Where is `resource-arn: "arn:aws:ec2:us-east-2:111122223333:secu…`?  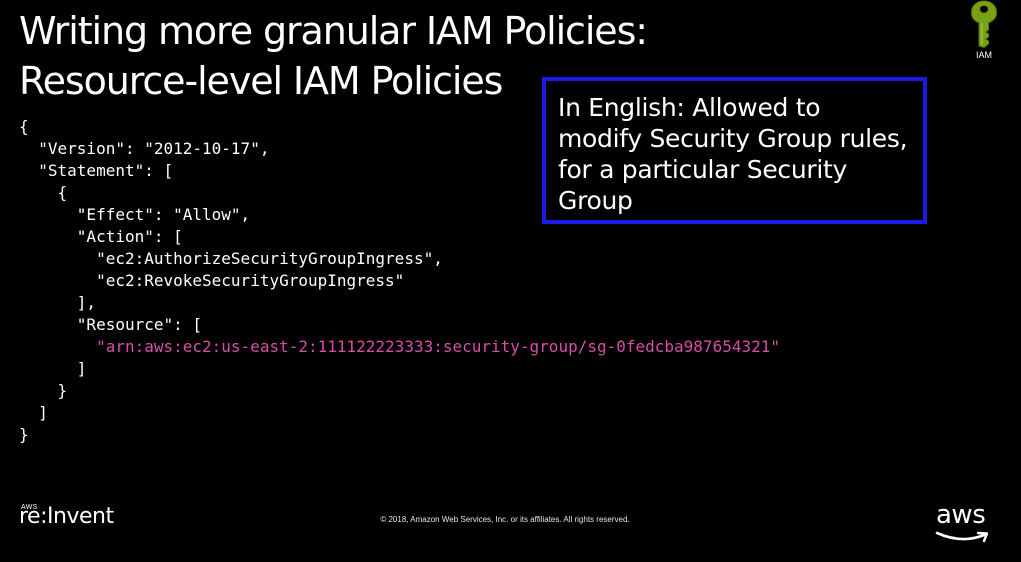 resource-arn: "arn:aws:ec2:us-east-2:111122223333:secu… is located at coordinates (438, 346).